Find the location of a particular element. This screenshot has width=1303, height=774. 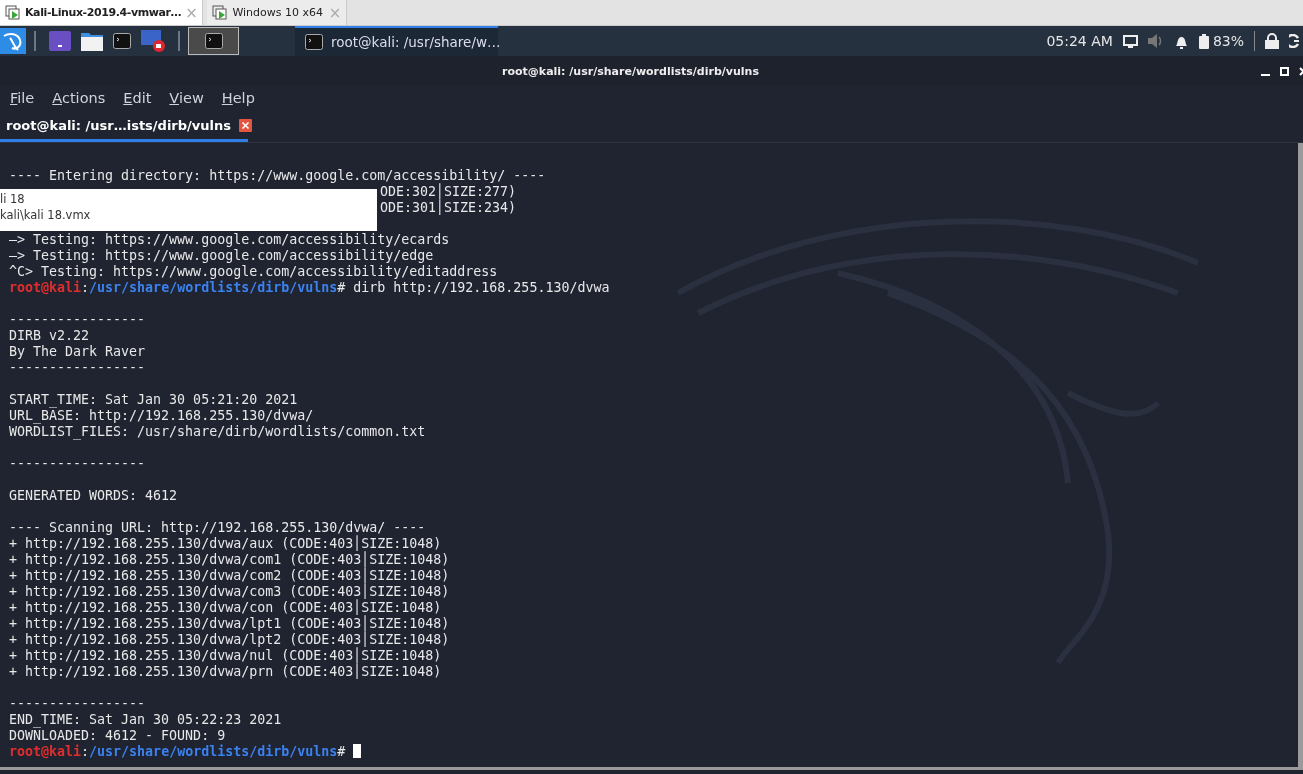

terminal-line: By The Dark Raver is located at coordinates (77, 352).